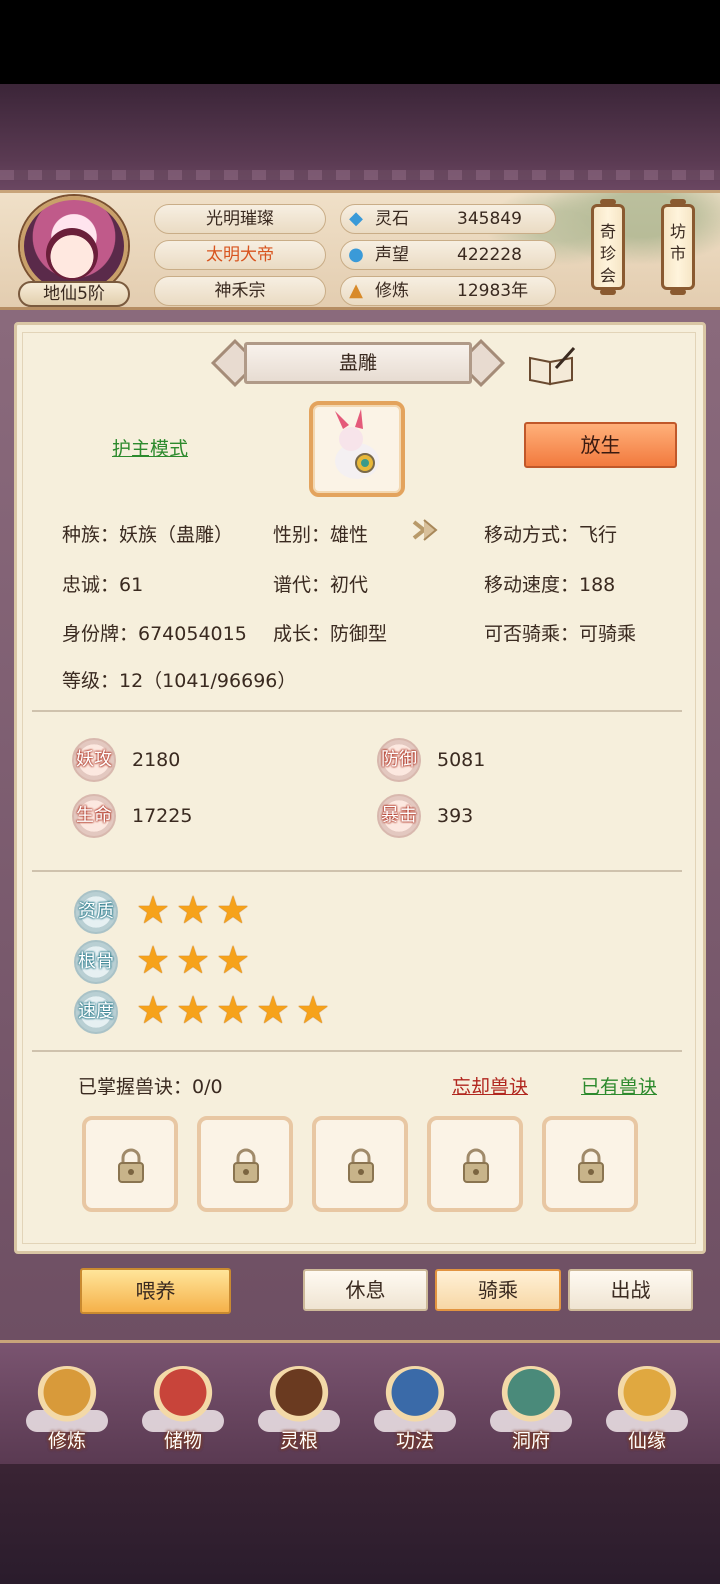  I want to click on technique-book-icon, so click(415, 1399).